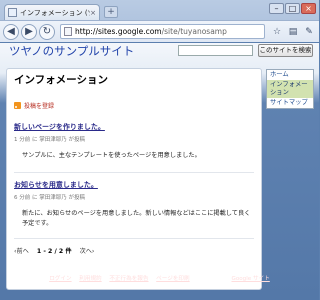 The width and height of the screenshot is (320, 300). Describe the element at coordinates (90, 279) in the screenshot. I see `footer-terms-link: 利用規約` at that location.